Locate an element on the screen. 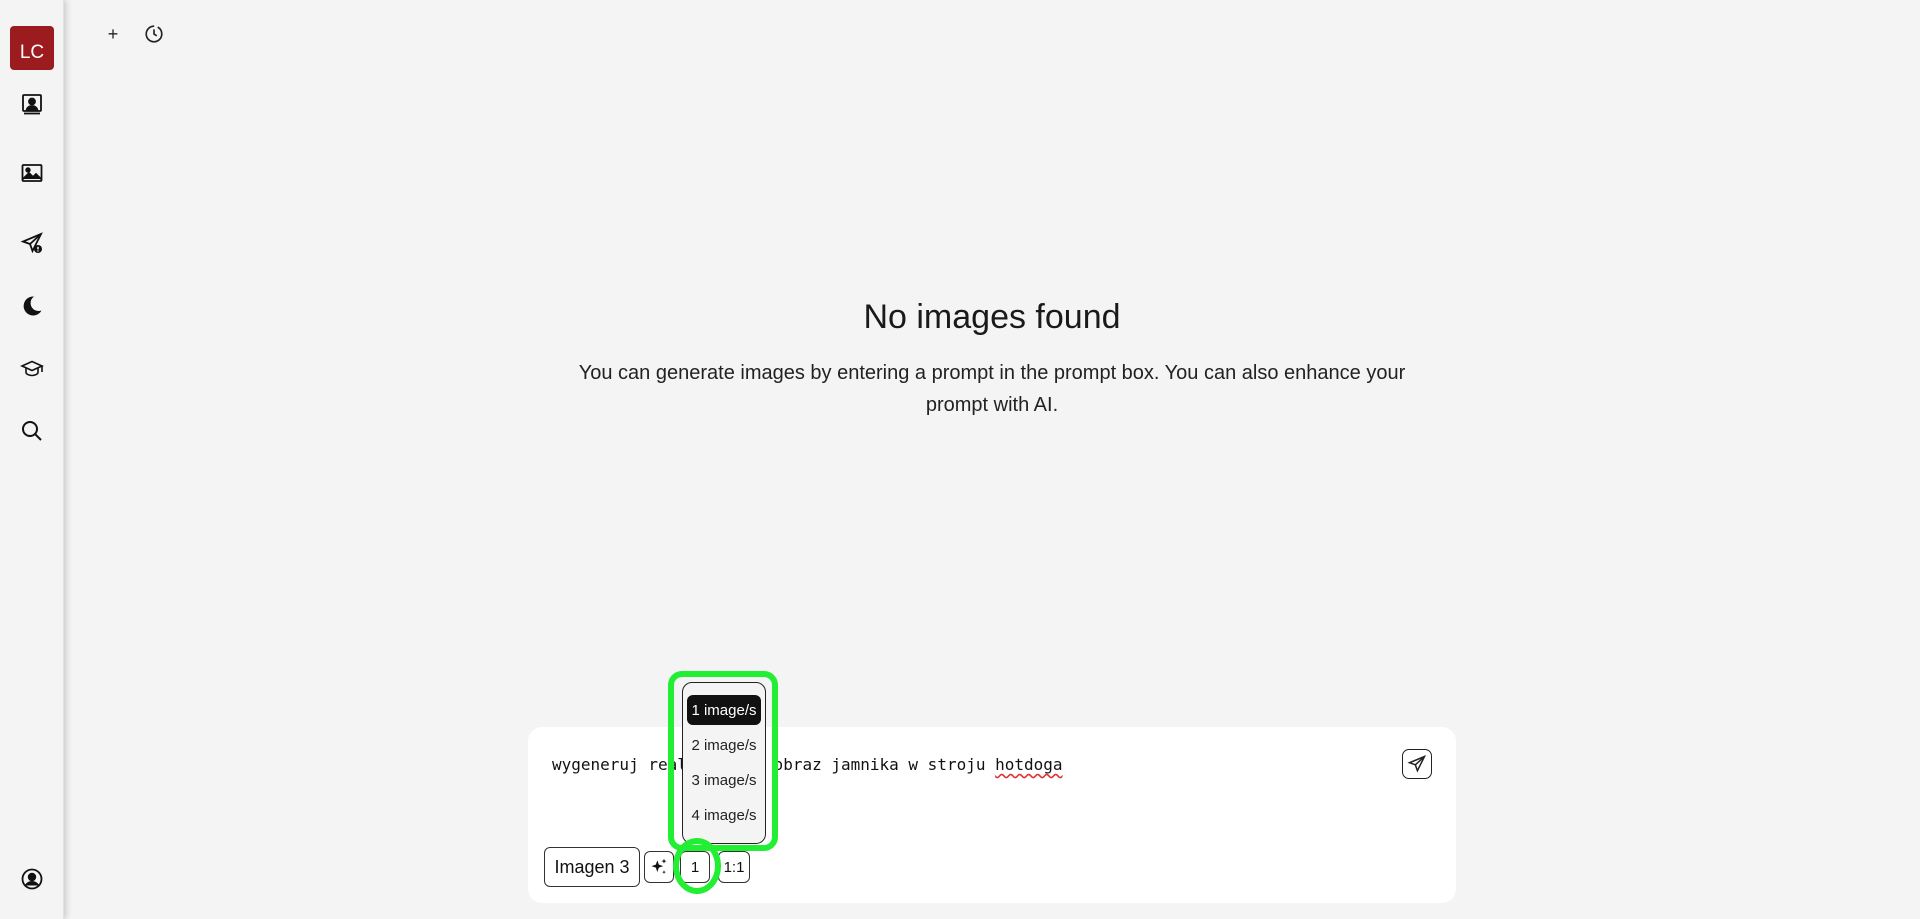 Image resolution: width=1920 pixels, height=919 pixels. sparkles-icon is located at coordinates (659, 866).